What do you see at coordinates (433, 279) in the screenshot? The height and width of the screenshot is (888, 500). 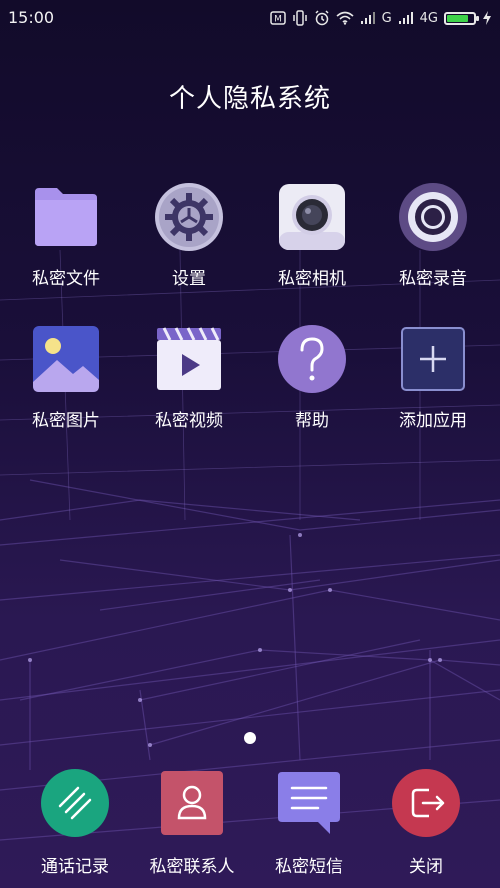 I see `app-label: 私密录音` at bounding box center [433, 279].